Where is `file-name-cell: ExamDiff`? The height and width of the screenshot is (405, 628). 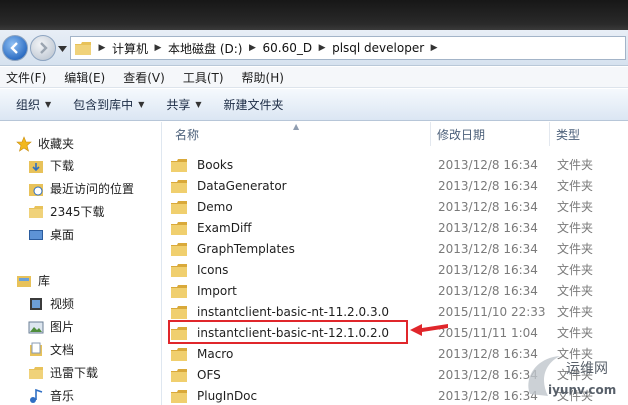
file-name-cell: ExamDiff is located at coordinates (211, 228).